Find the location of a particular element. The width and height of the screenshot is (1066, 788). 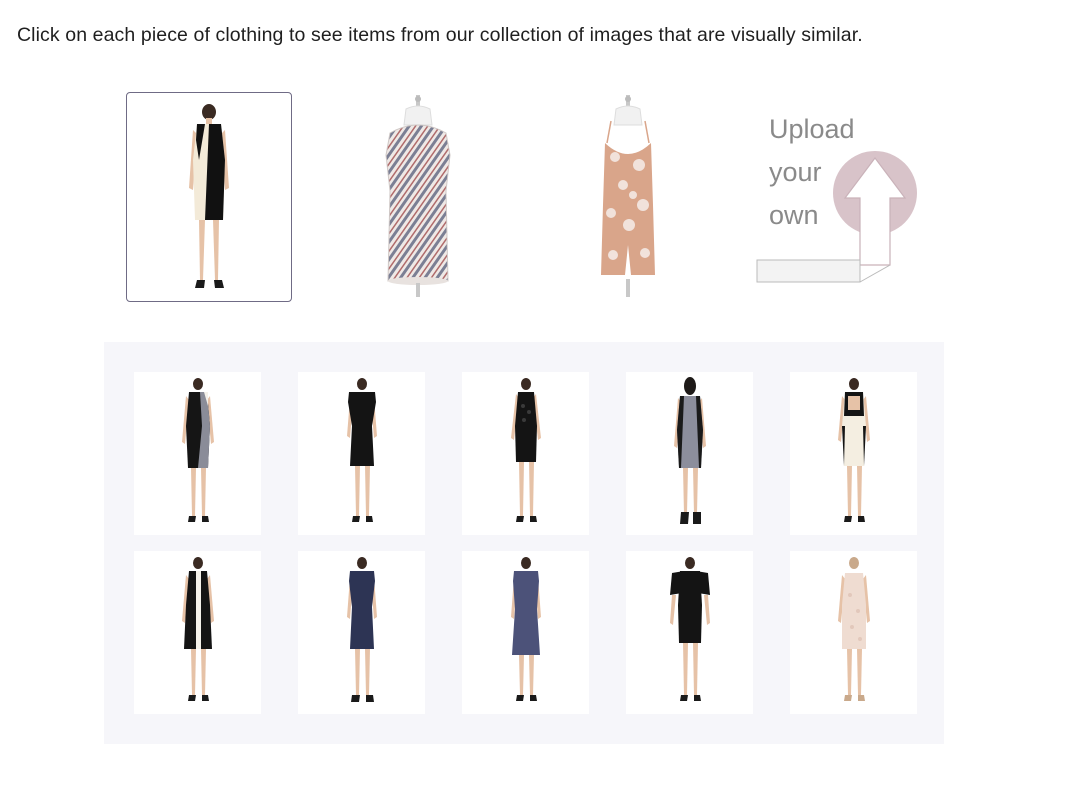

query-item-floral-romper is located at coordinates (628, 197).